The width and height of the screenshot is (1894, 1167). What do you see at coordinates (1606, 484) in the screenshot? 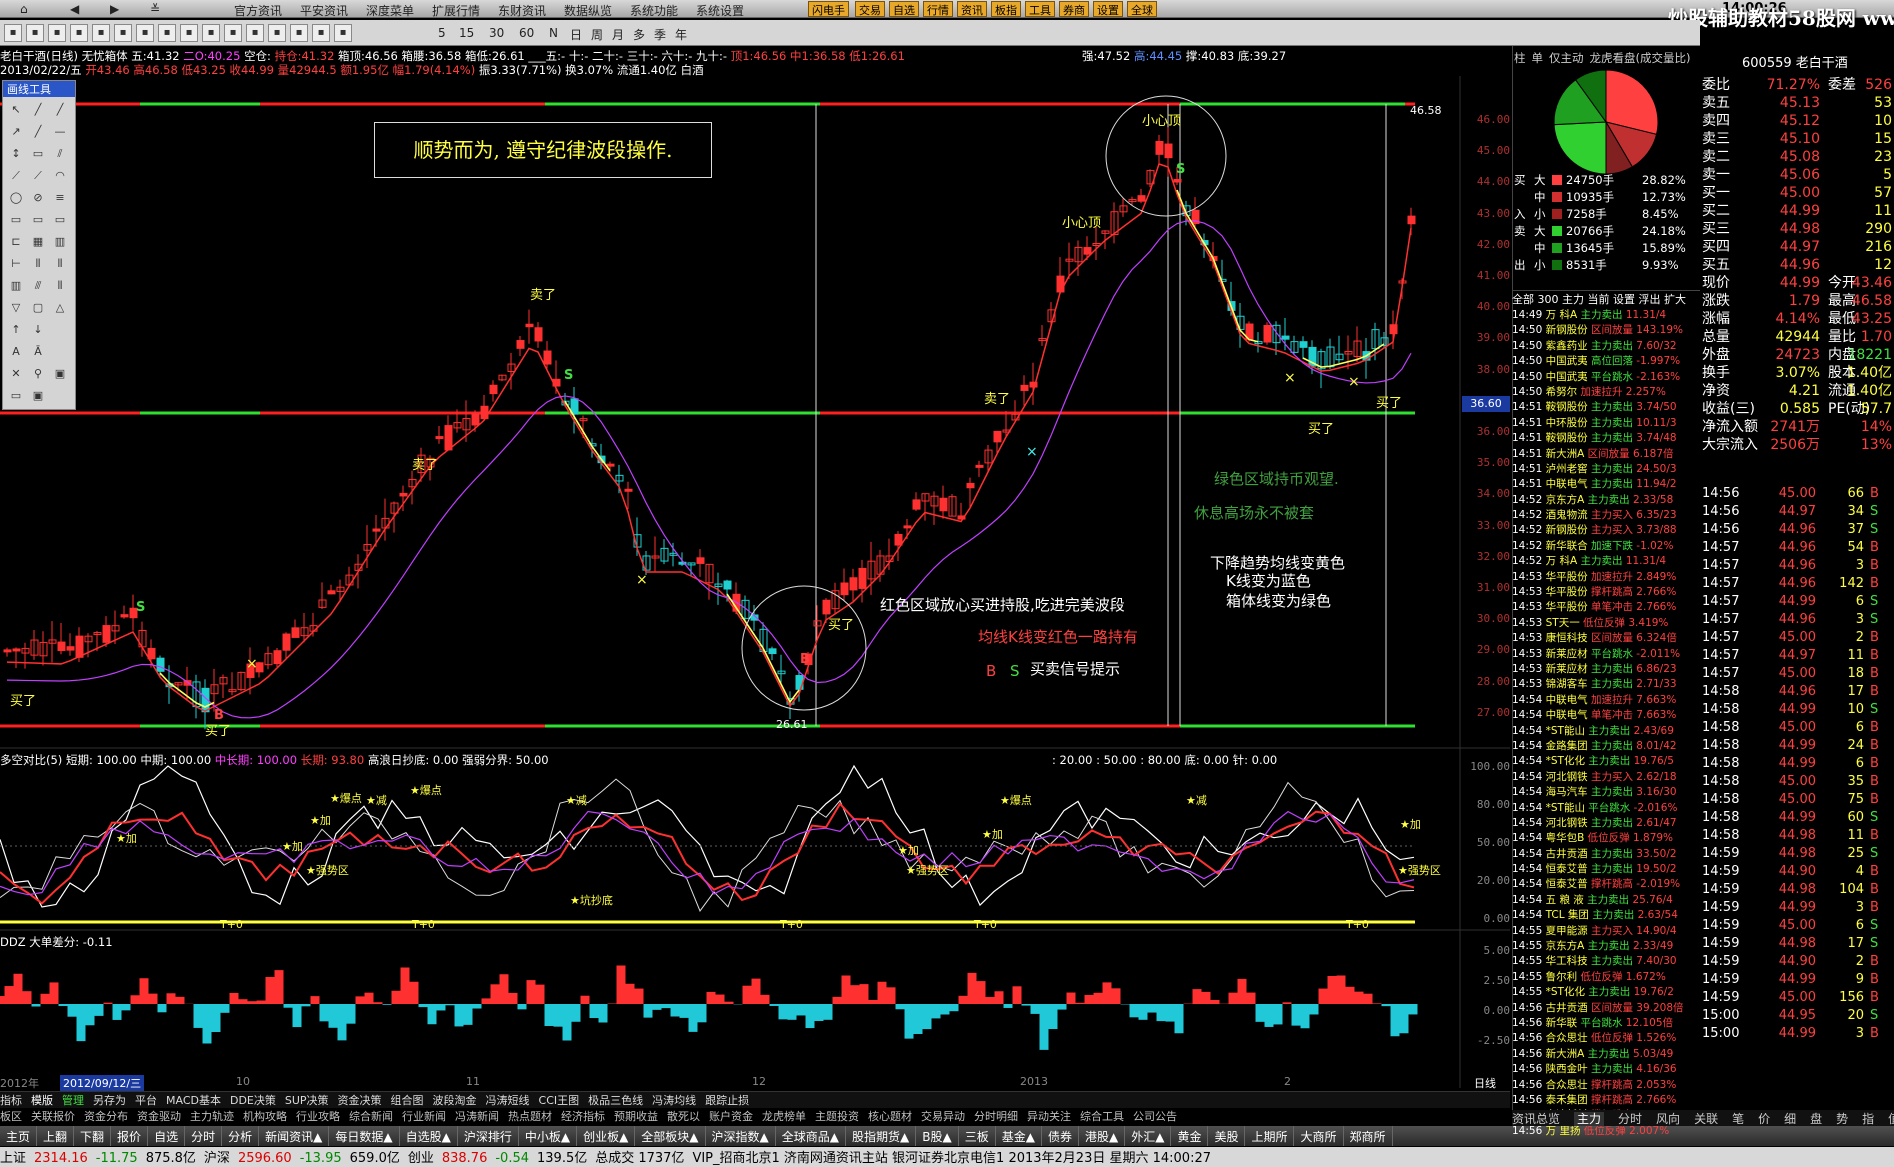
I see `radar-row: 14:51 中联电气 主力卖出 11.94/2` at bounding box center [1606, 484].